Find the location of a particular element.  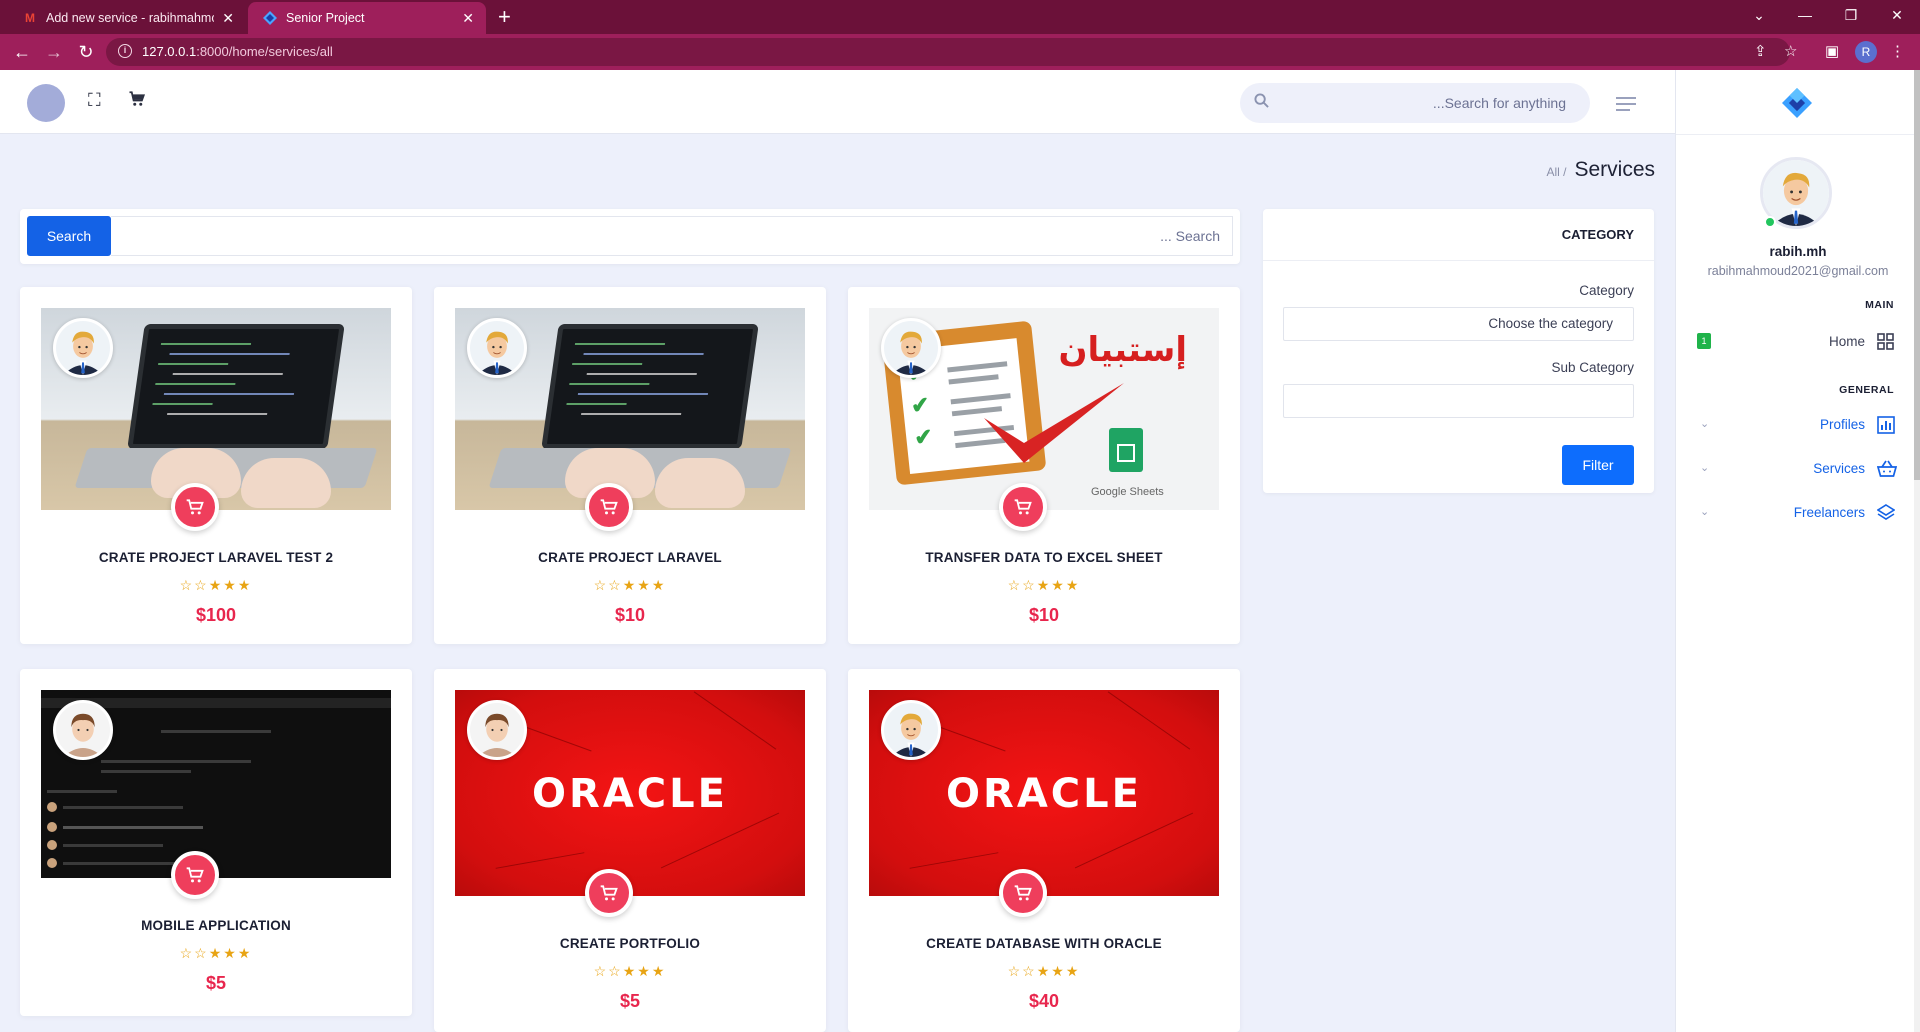

search-icon is located at coordinates (1261, 103).